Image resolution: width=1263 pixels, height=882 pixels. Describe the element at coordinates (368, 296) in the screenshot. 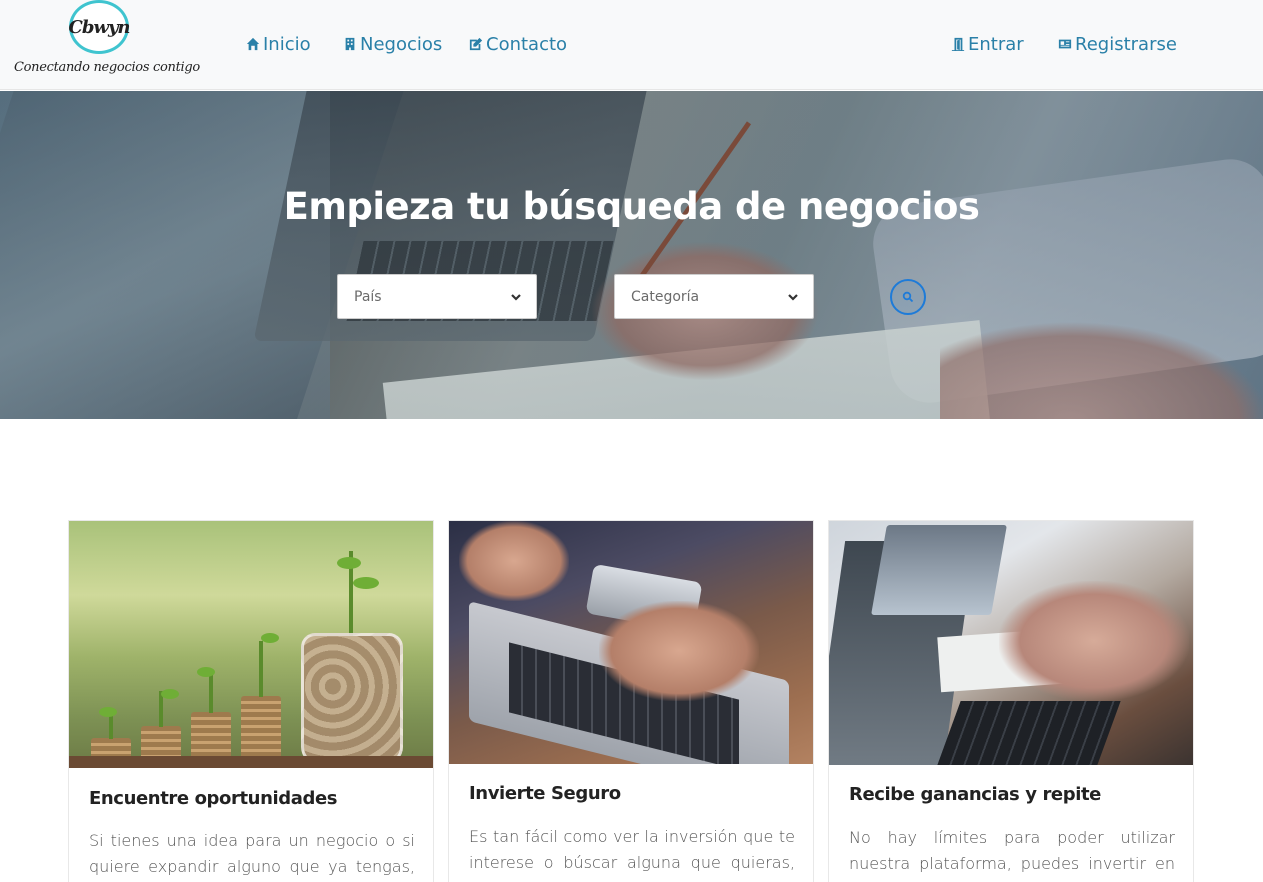

I see `country-select-value: País` at that location.